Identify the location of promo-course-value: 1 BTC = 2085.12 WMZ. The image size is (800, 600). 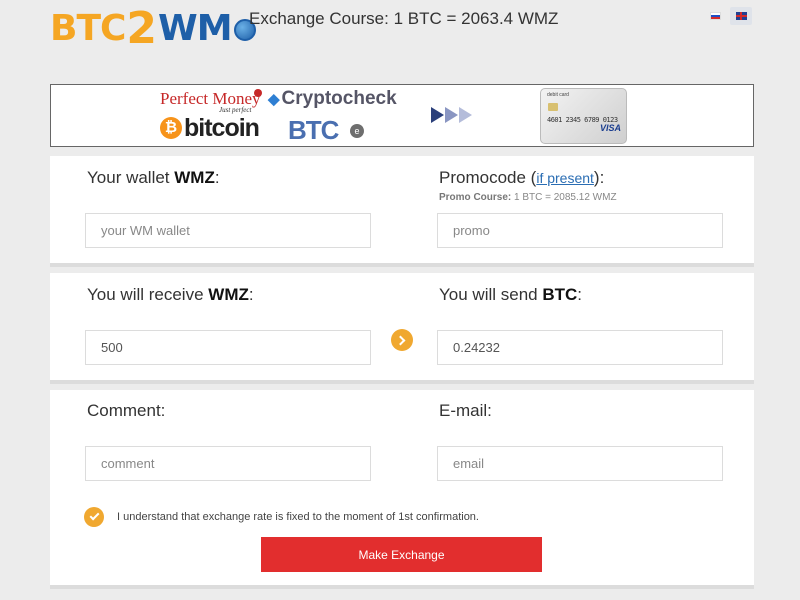
(564, 197).